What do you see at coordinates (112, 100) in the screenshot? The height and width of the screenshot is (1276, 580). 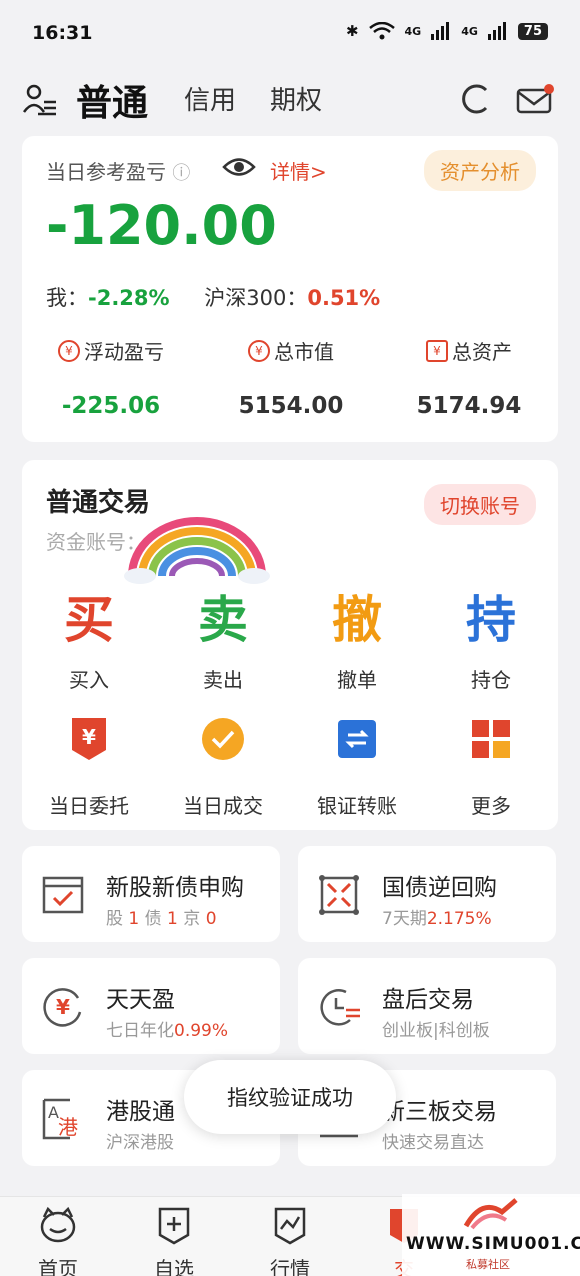 I see `tab-normal: 普通` at bounding box center [112, 100].